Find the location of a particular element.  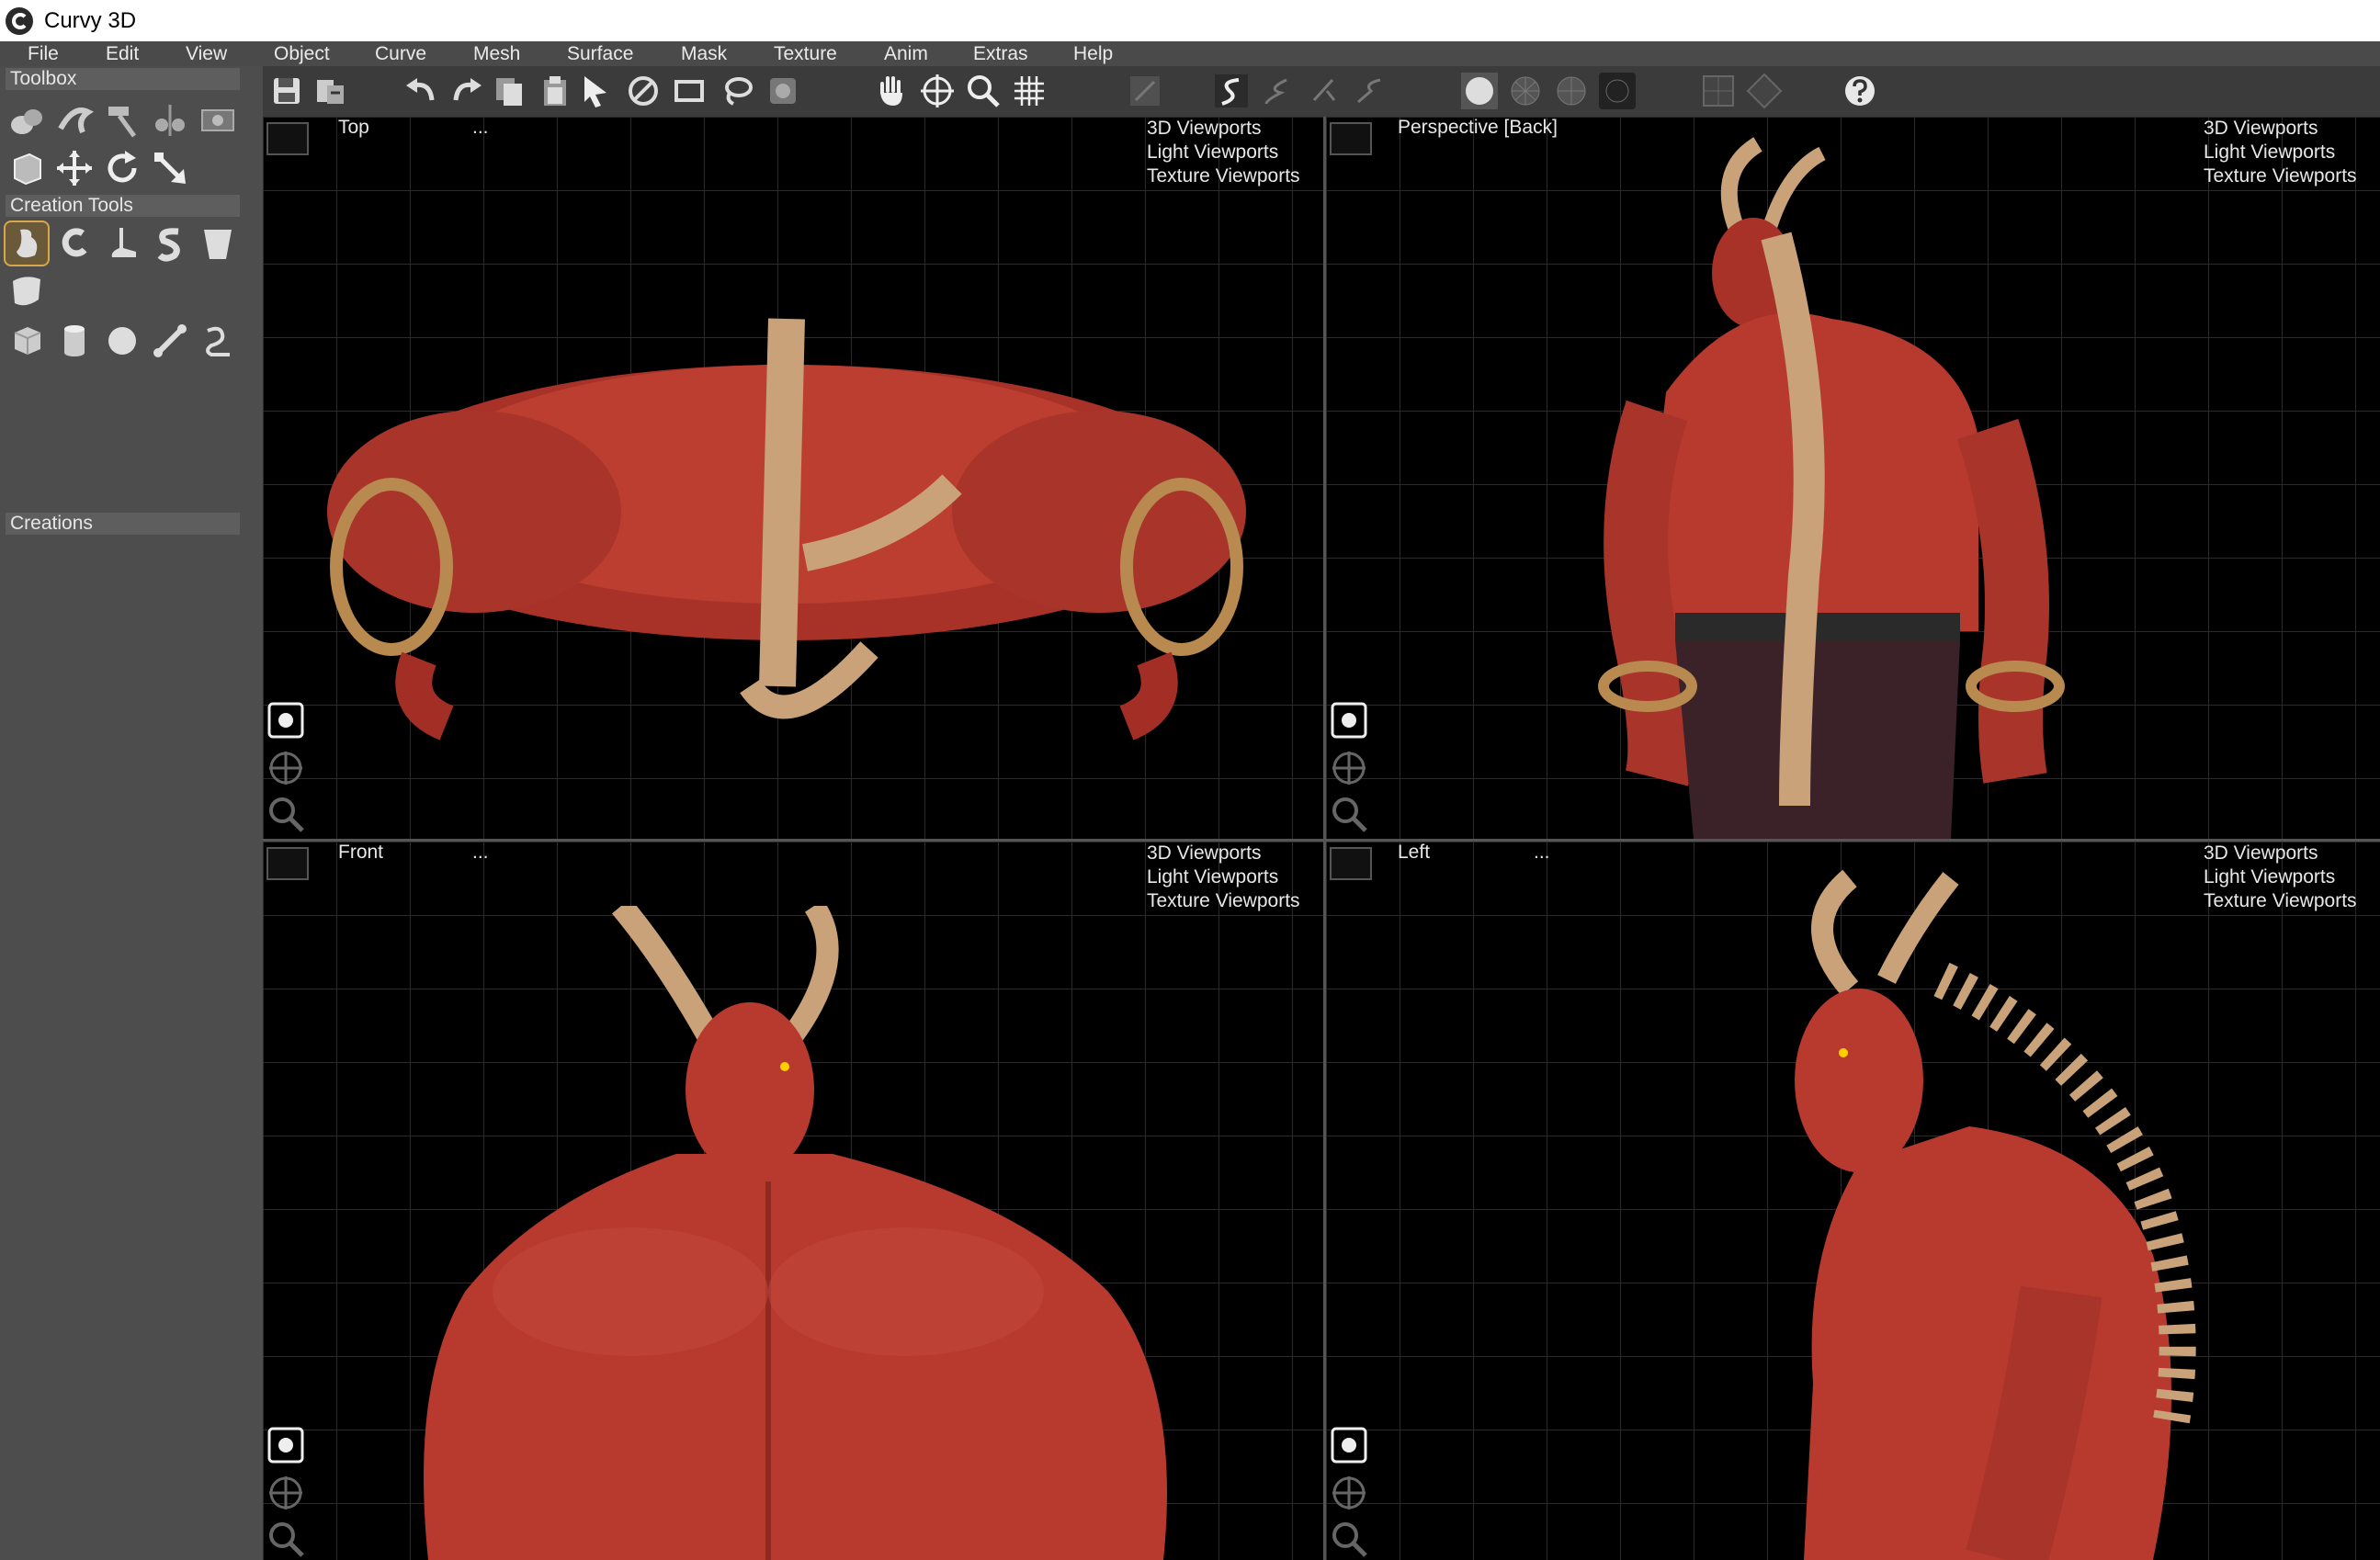

draw-disabled-icon is located at coordinates (1145, 91).